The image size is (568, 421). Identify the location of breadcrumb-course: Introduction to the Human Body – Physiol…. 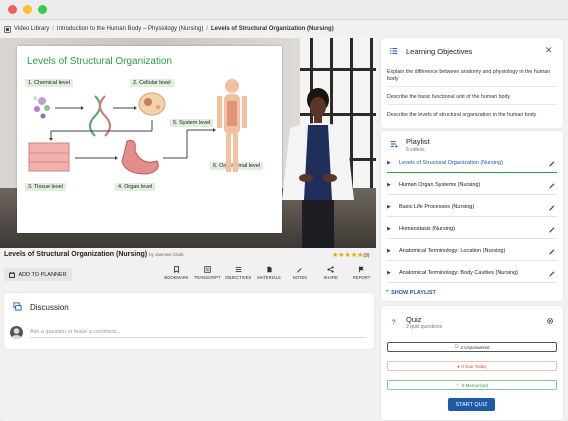
(130, 29).